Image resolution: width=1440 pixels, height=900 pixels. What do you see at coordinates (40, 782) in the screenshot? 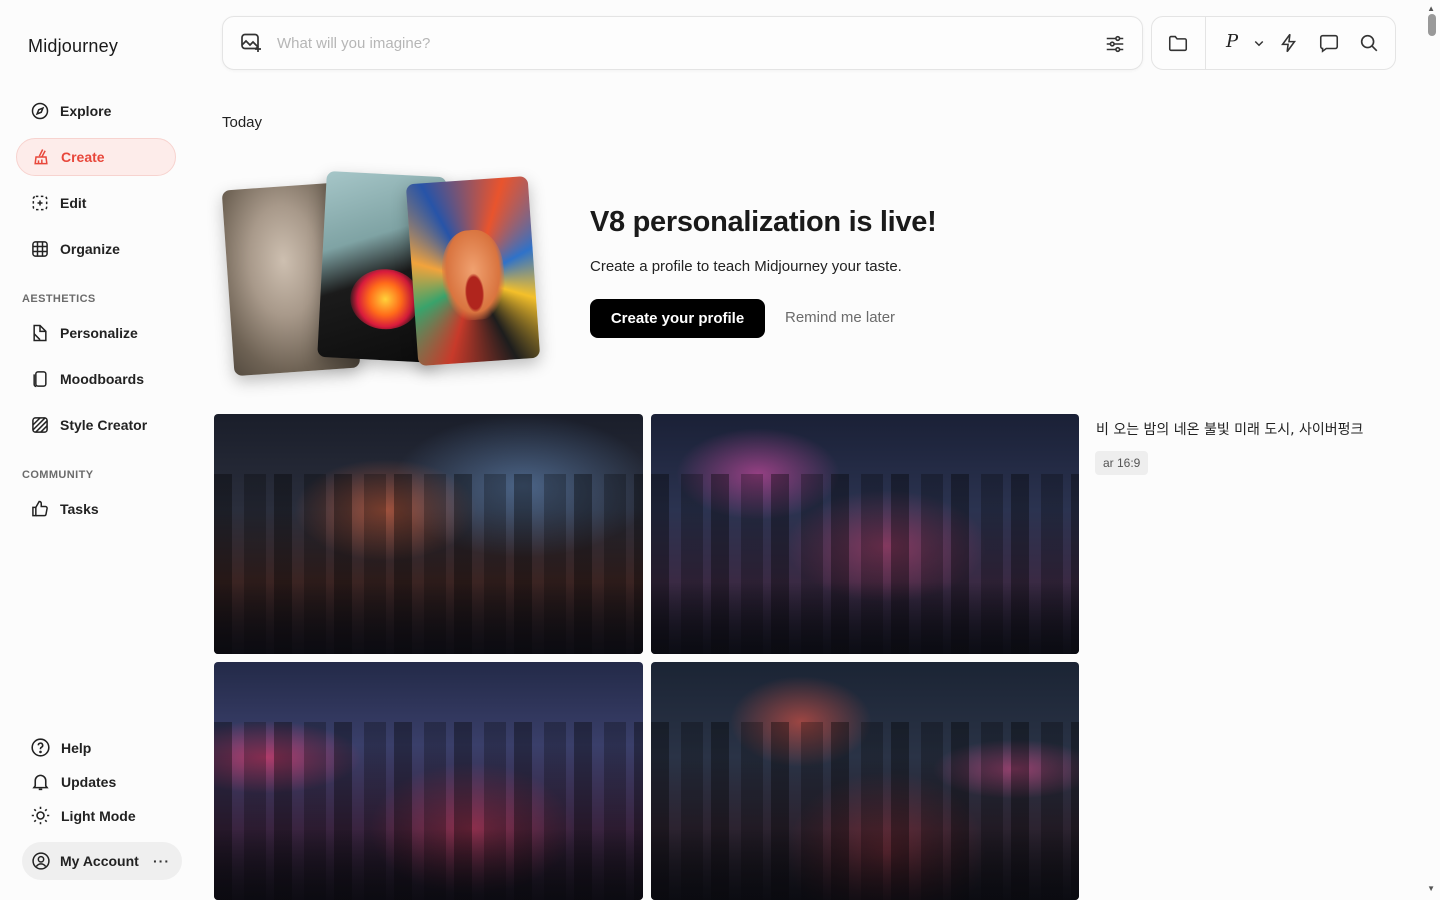
I see `bell-icon` at bounding box center [40, 782].